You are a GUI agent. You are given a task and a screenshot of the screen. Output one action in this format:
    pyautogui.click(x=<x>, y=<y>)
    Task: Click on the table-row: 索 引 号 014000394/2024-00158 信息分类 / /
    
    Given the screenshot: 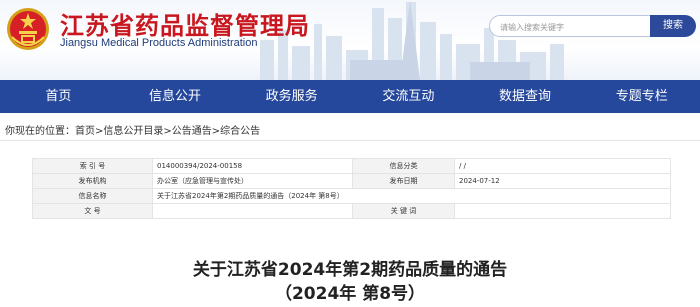 What is the action you would take?
    pyautogui.click(x=351, y=166)
    